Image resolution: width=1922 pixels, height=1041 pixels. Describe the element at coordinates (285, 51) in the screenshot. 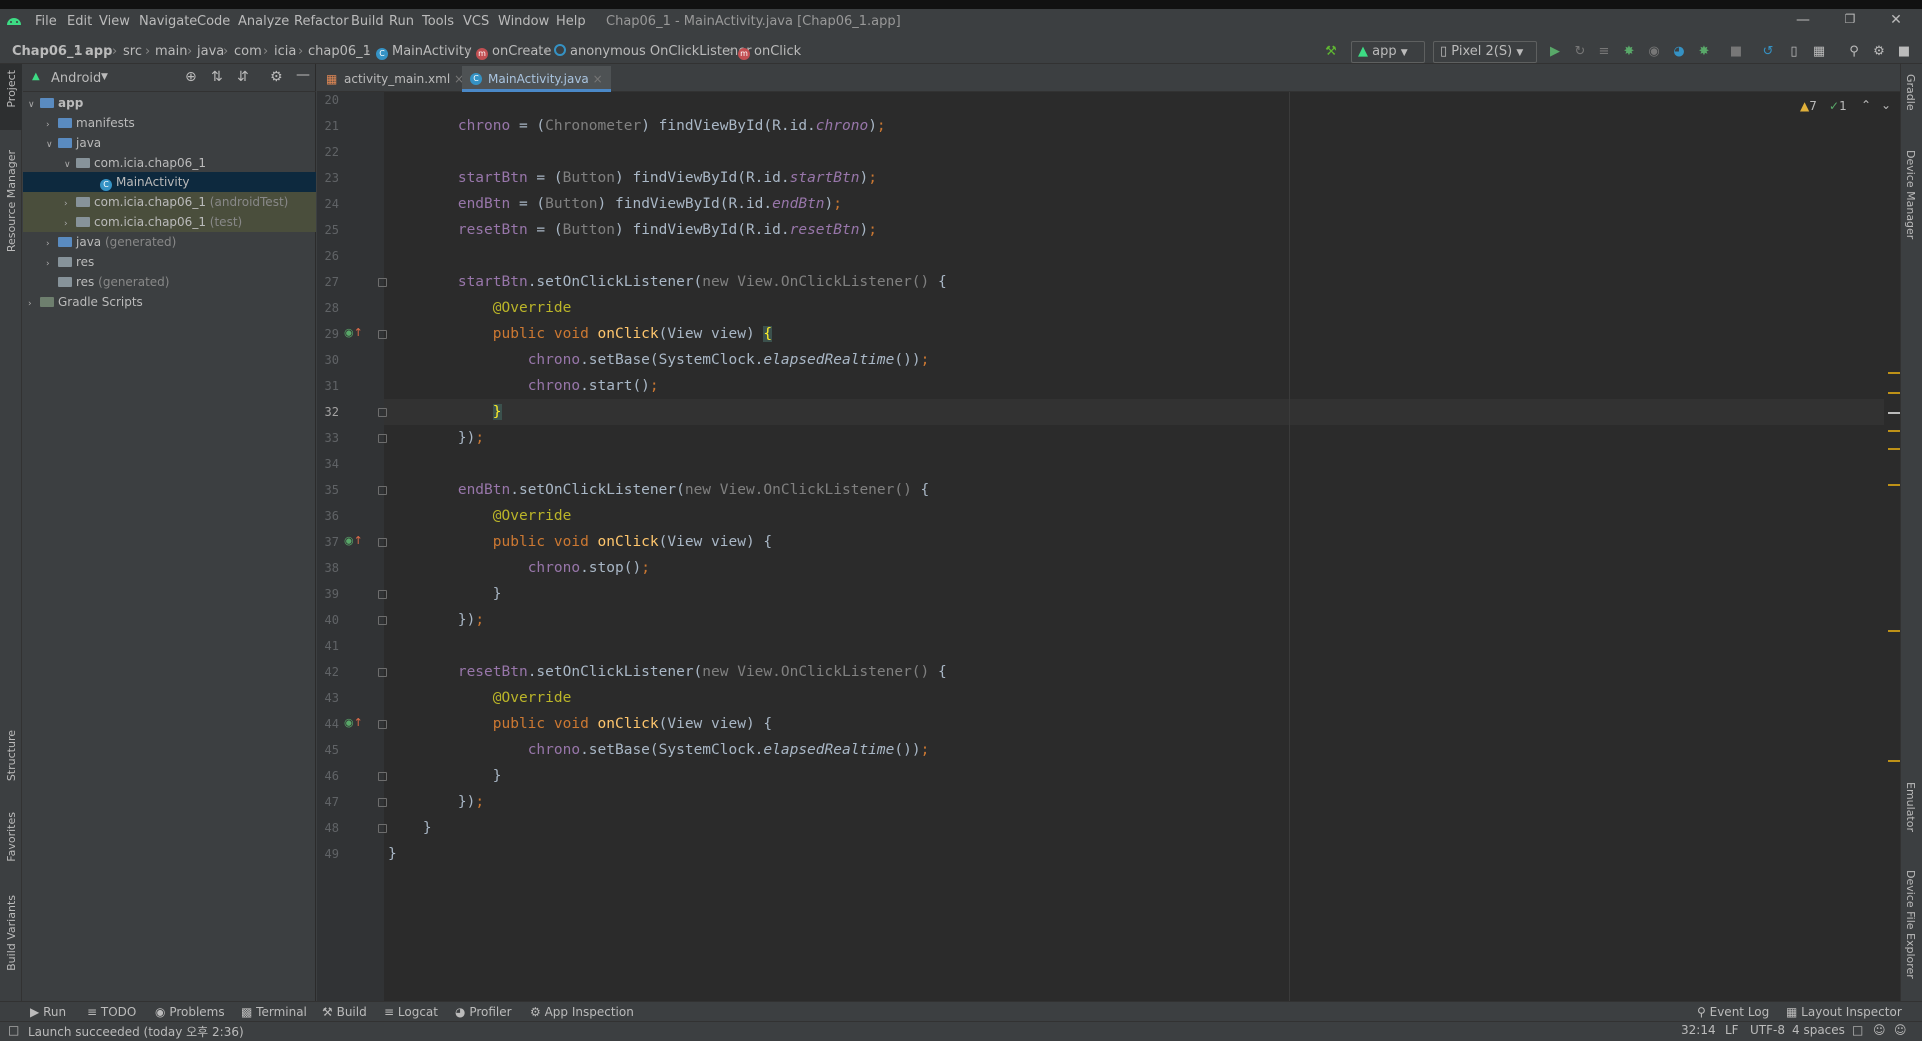

I see `breadcrumb-icia: icia` at that location.